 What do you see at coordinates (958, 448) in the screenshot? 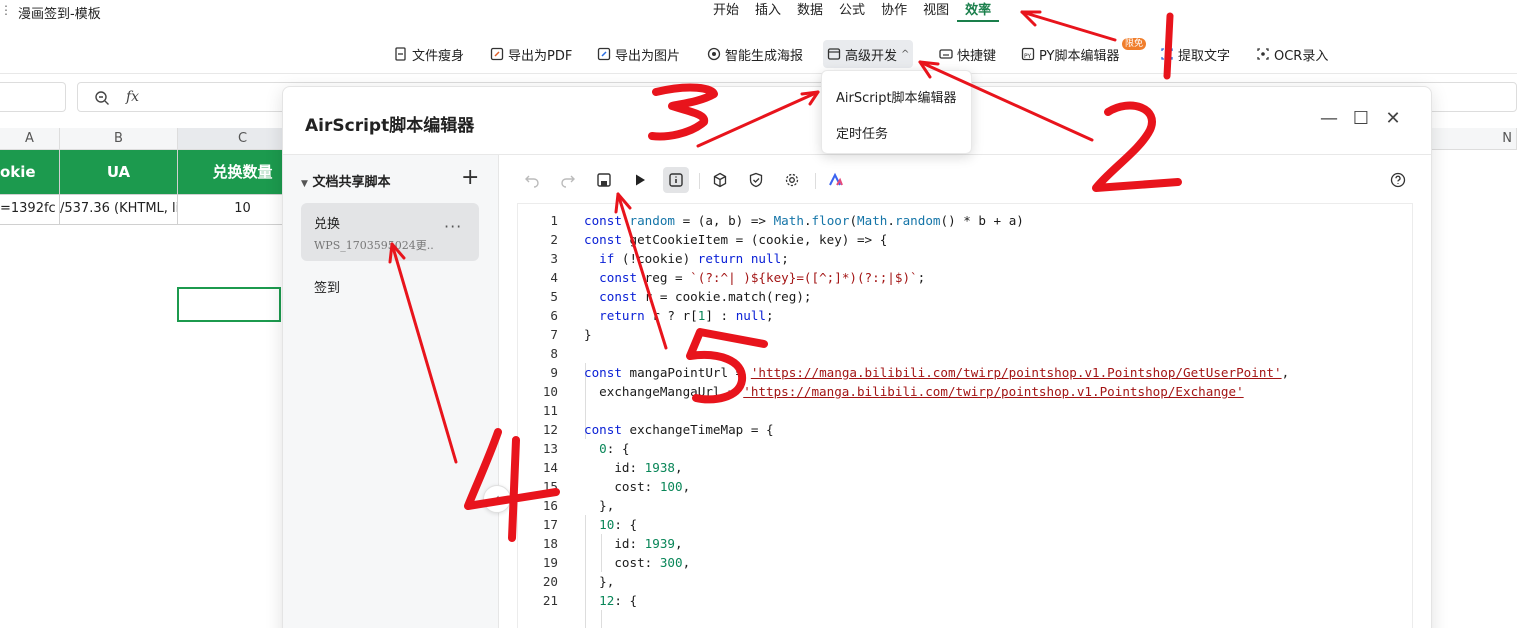
I see `code-line: 13 0: {` at bounding box center [958, 448].